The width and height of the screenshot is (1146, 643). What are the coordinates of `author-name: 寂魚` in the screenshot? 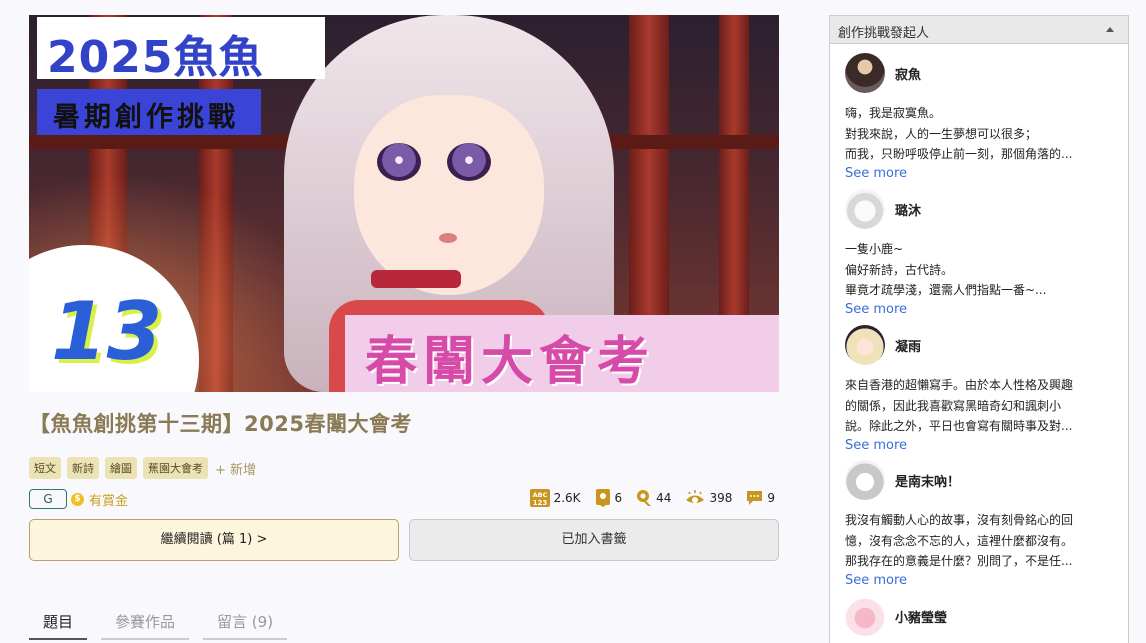 It's located at (908, 73).